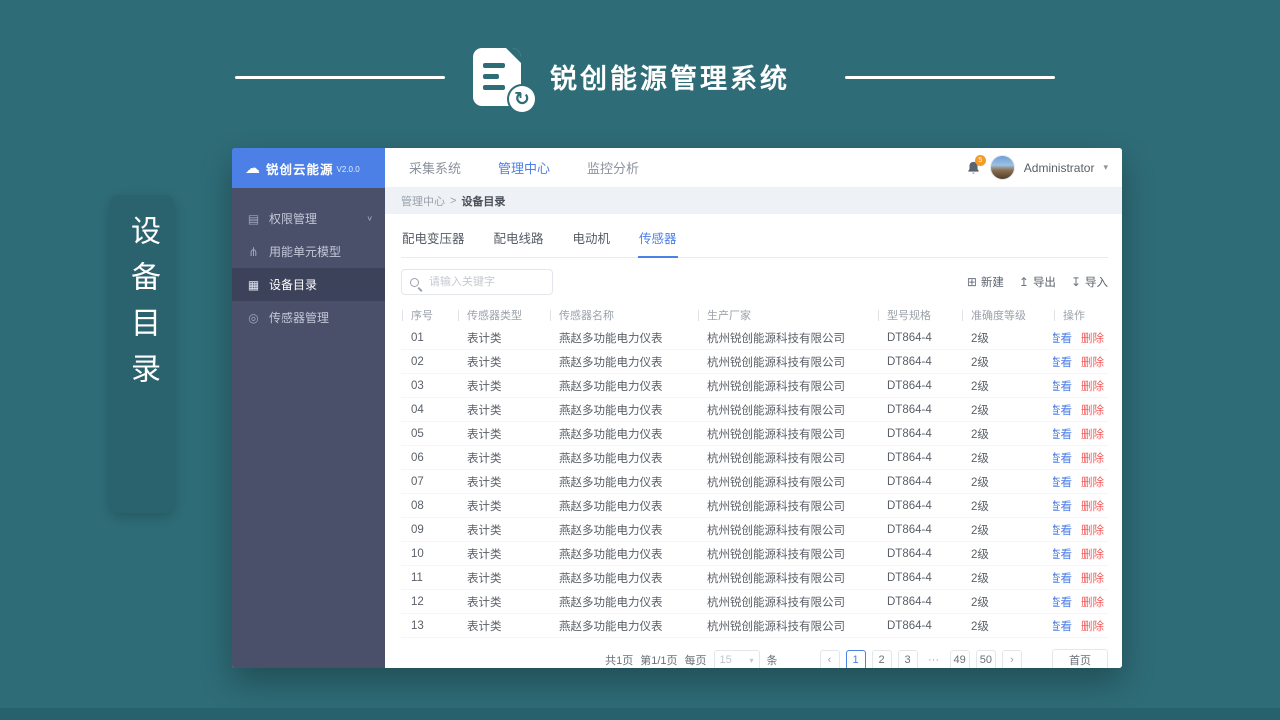 The image size is (1280, 720). What do you see at coordinates (959, 659) in the screenshot?
I see `page-button: 49` at bounding box center [959, 659].